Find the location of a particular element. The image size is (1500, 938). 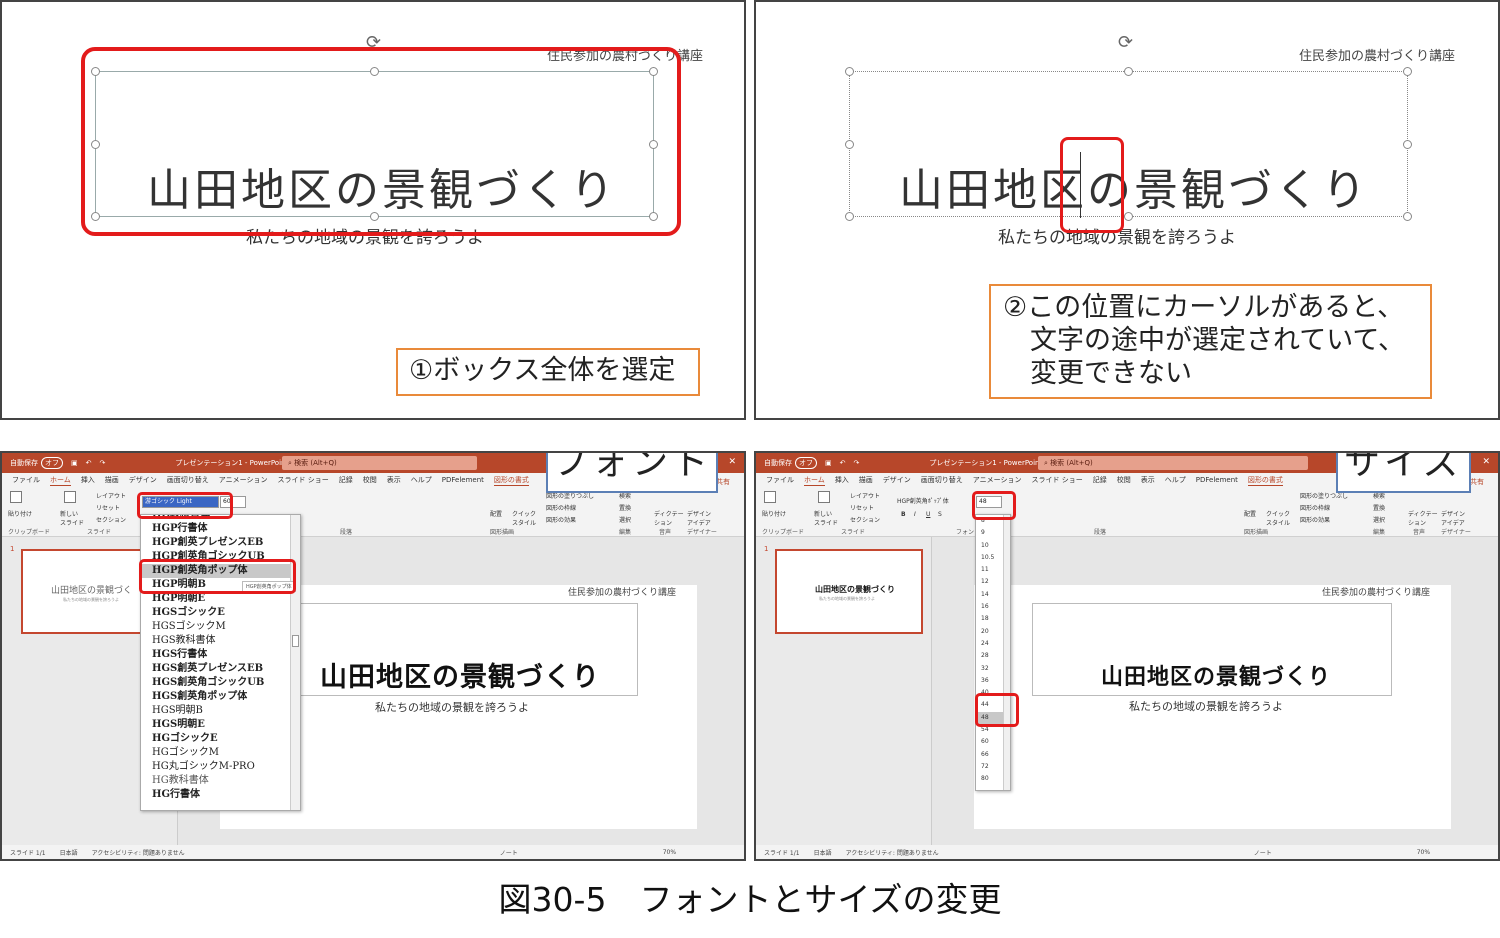

font-option: HGP創英プレゼンスEB is located at coordinates (216, 543).